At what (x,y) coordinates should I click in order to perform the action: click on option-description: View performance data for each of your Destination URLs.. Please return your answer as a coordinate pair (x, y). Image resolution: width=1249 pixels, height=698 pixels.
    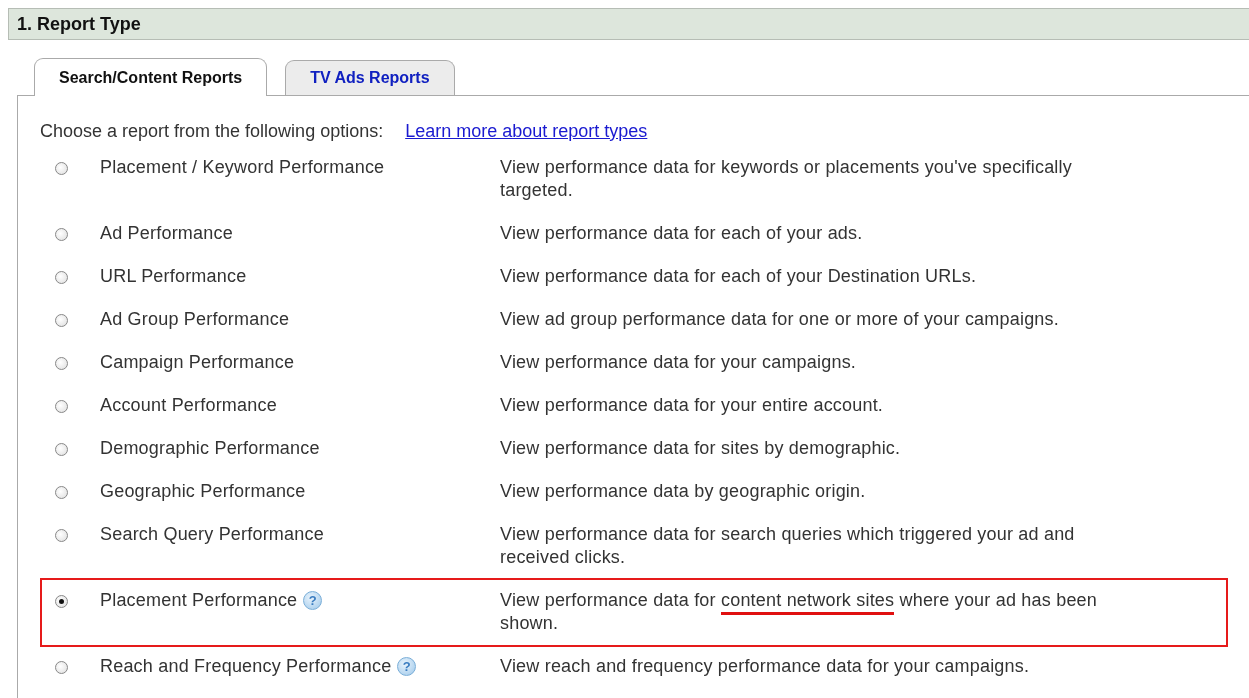
    Looking at the image, I should click on (739, 276).